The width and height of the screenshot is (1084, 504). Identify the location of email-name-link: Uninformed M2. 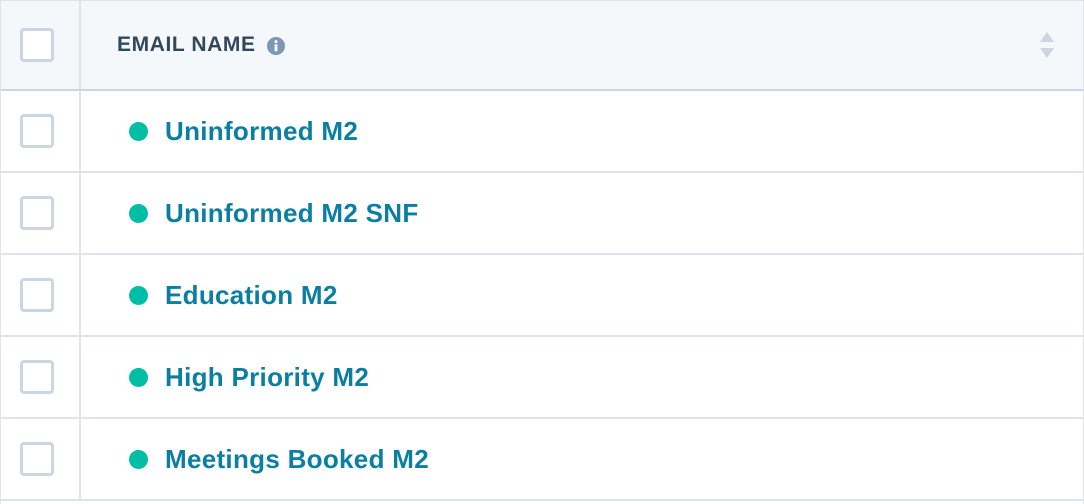
(243, 131).